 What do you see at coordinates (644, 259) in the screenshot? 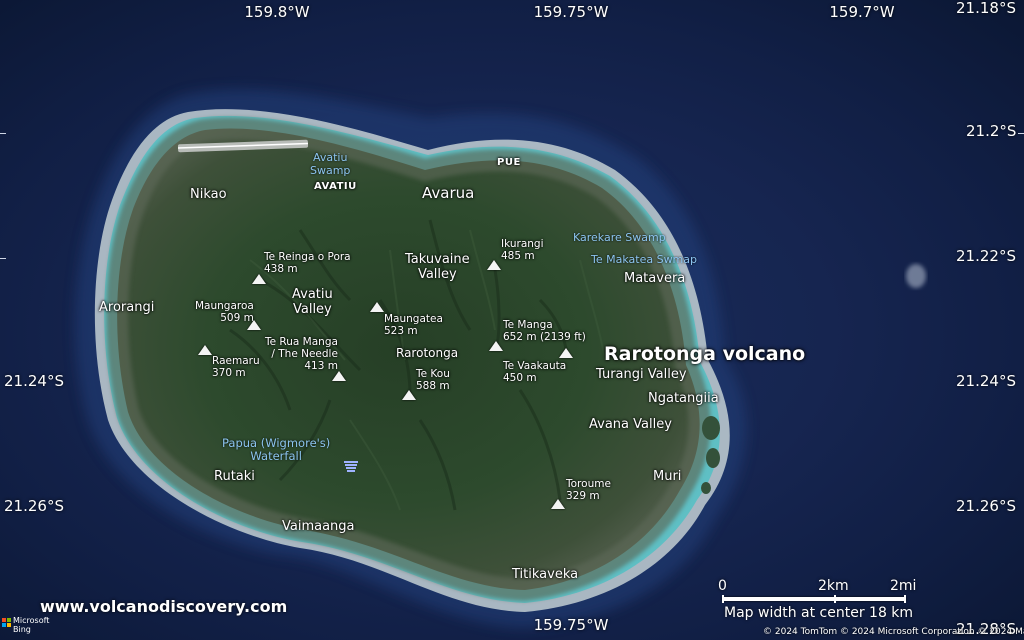
I see `label-te-makatea-swmap: Te Makatea Swmap` at bounding box center [644, 259].